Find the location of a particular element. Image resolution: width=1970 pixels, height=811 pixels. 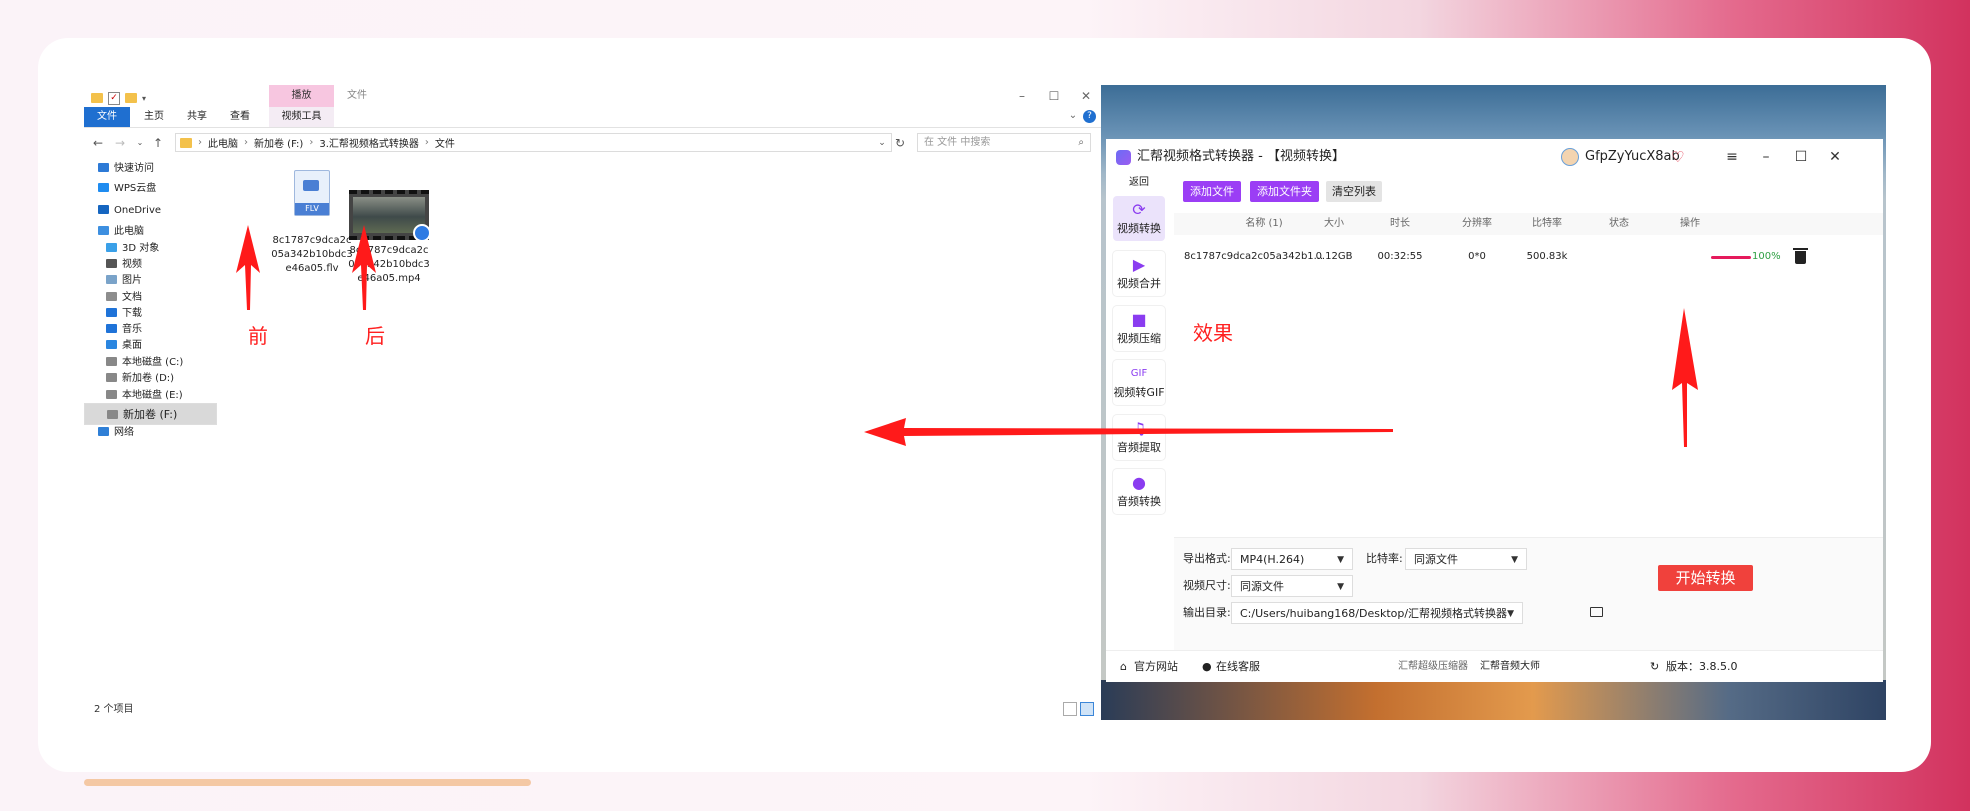

arrow-up-status is located at coordinates (1685, 377).